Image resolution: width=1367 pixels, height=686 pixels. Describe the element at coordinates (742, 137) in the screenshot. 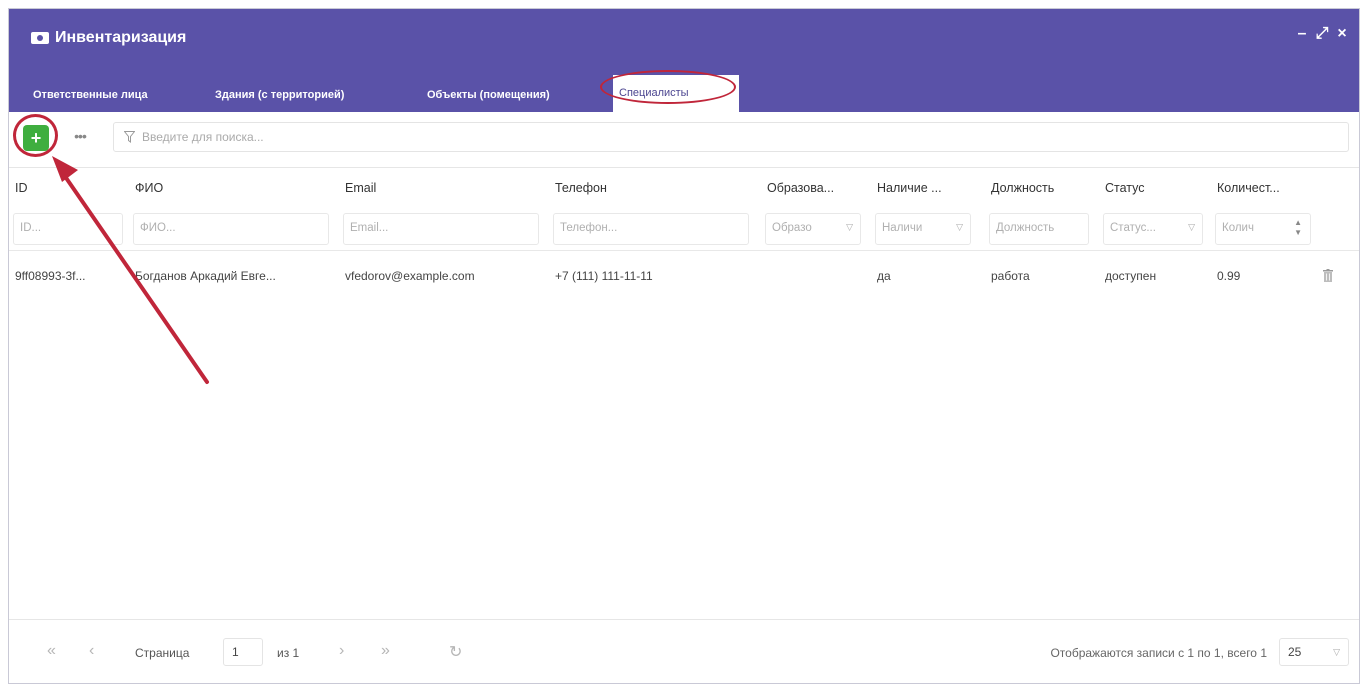

I see `search-input` at that location.